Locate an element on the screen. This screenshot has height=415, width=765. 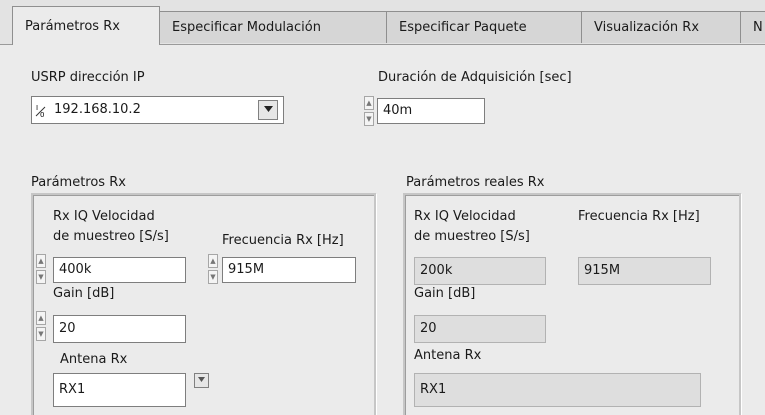
params-rx-title: Parámetros Rx is located at coordinates (78, 182).